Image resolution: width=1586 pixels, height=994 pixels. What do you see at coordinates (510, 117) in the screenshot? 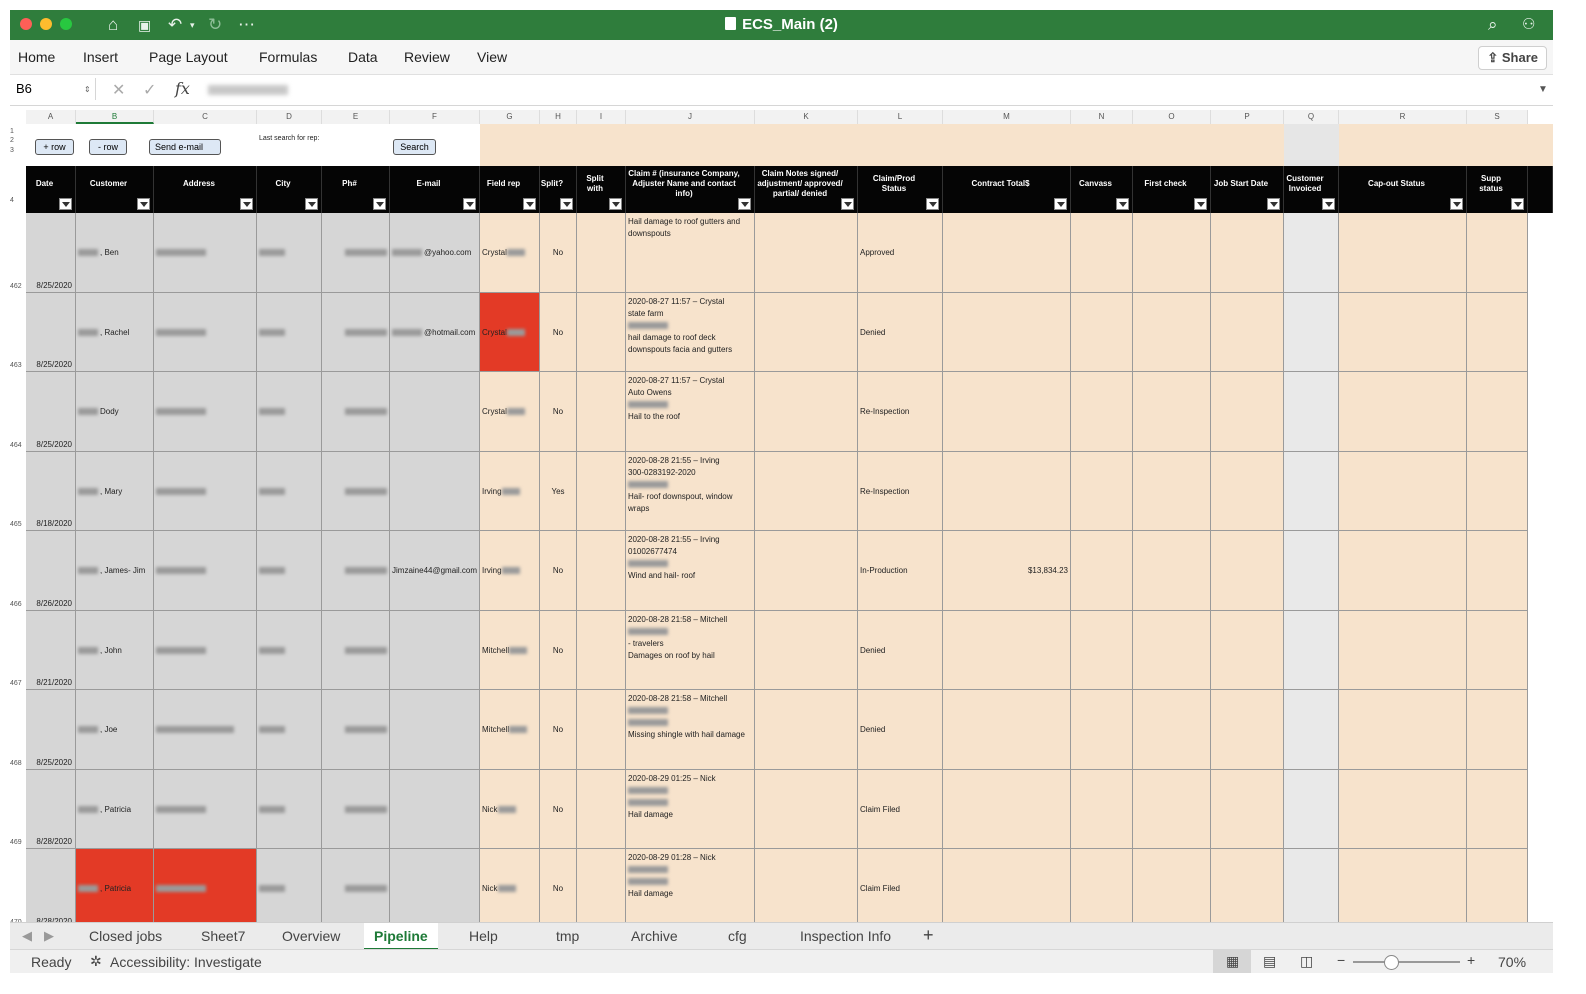
I see `column-header-g: G` at bounding box center [510, 117].